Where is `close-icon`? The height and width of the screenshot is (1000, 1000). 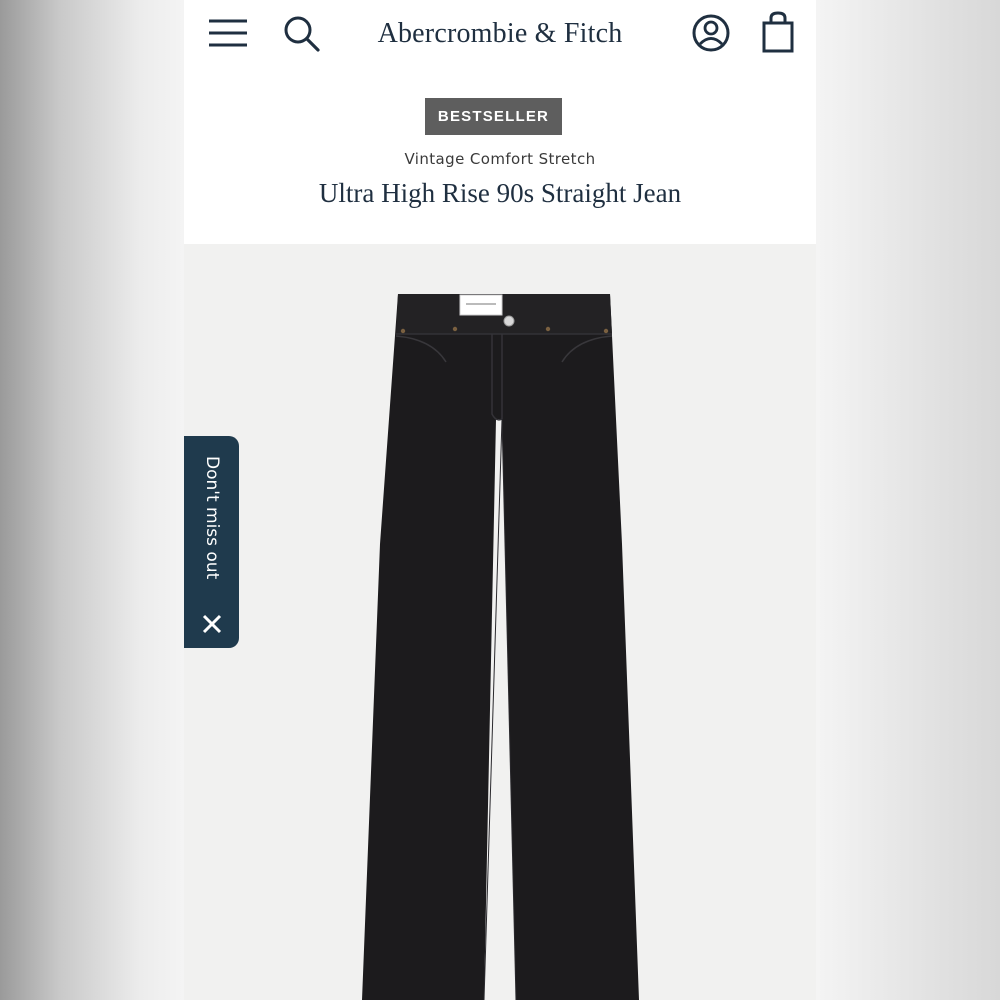 close-icon is located at coordinates (212, 624).